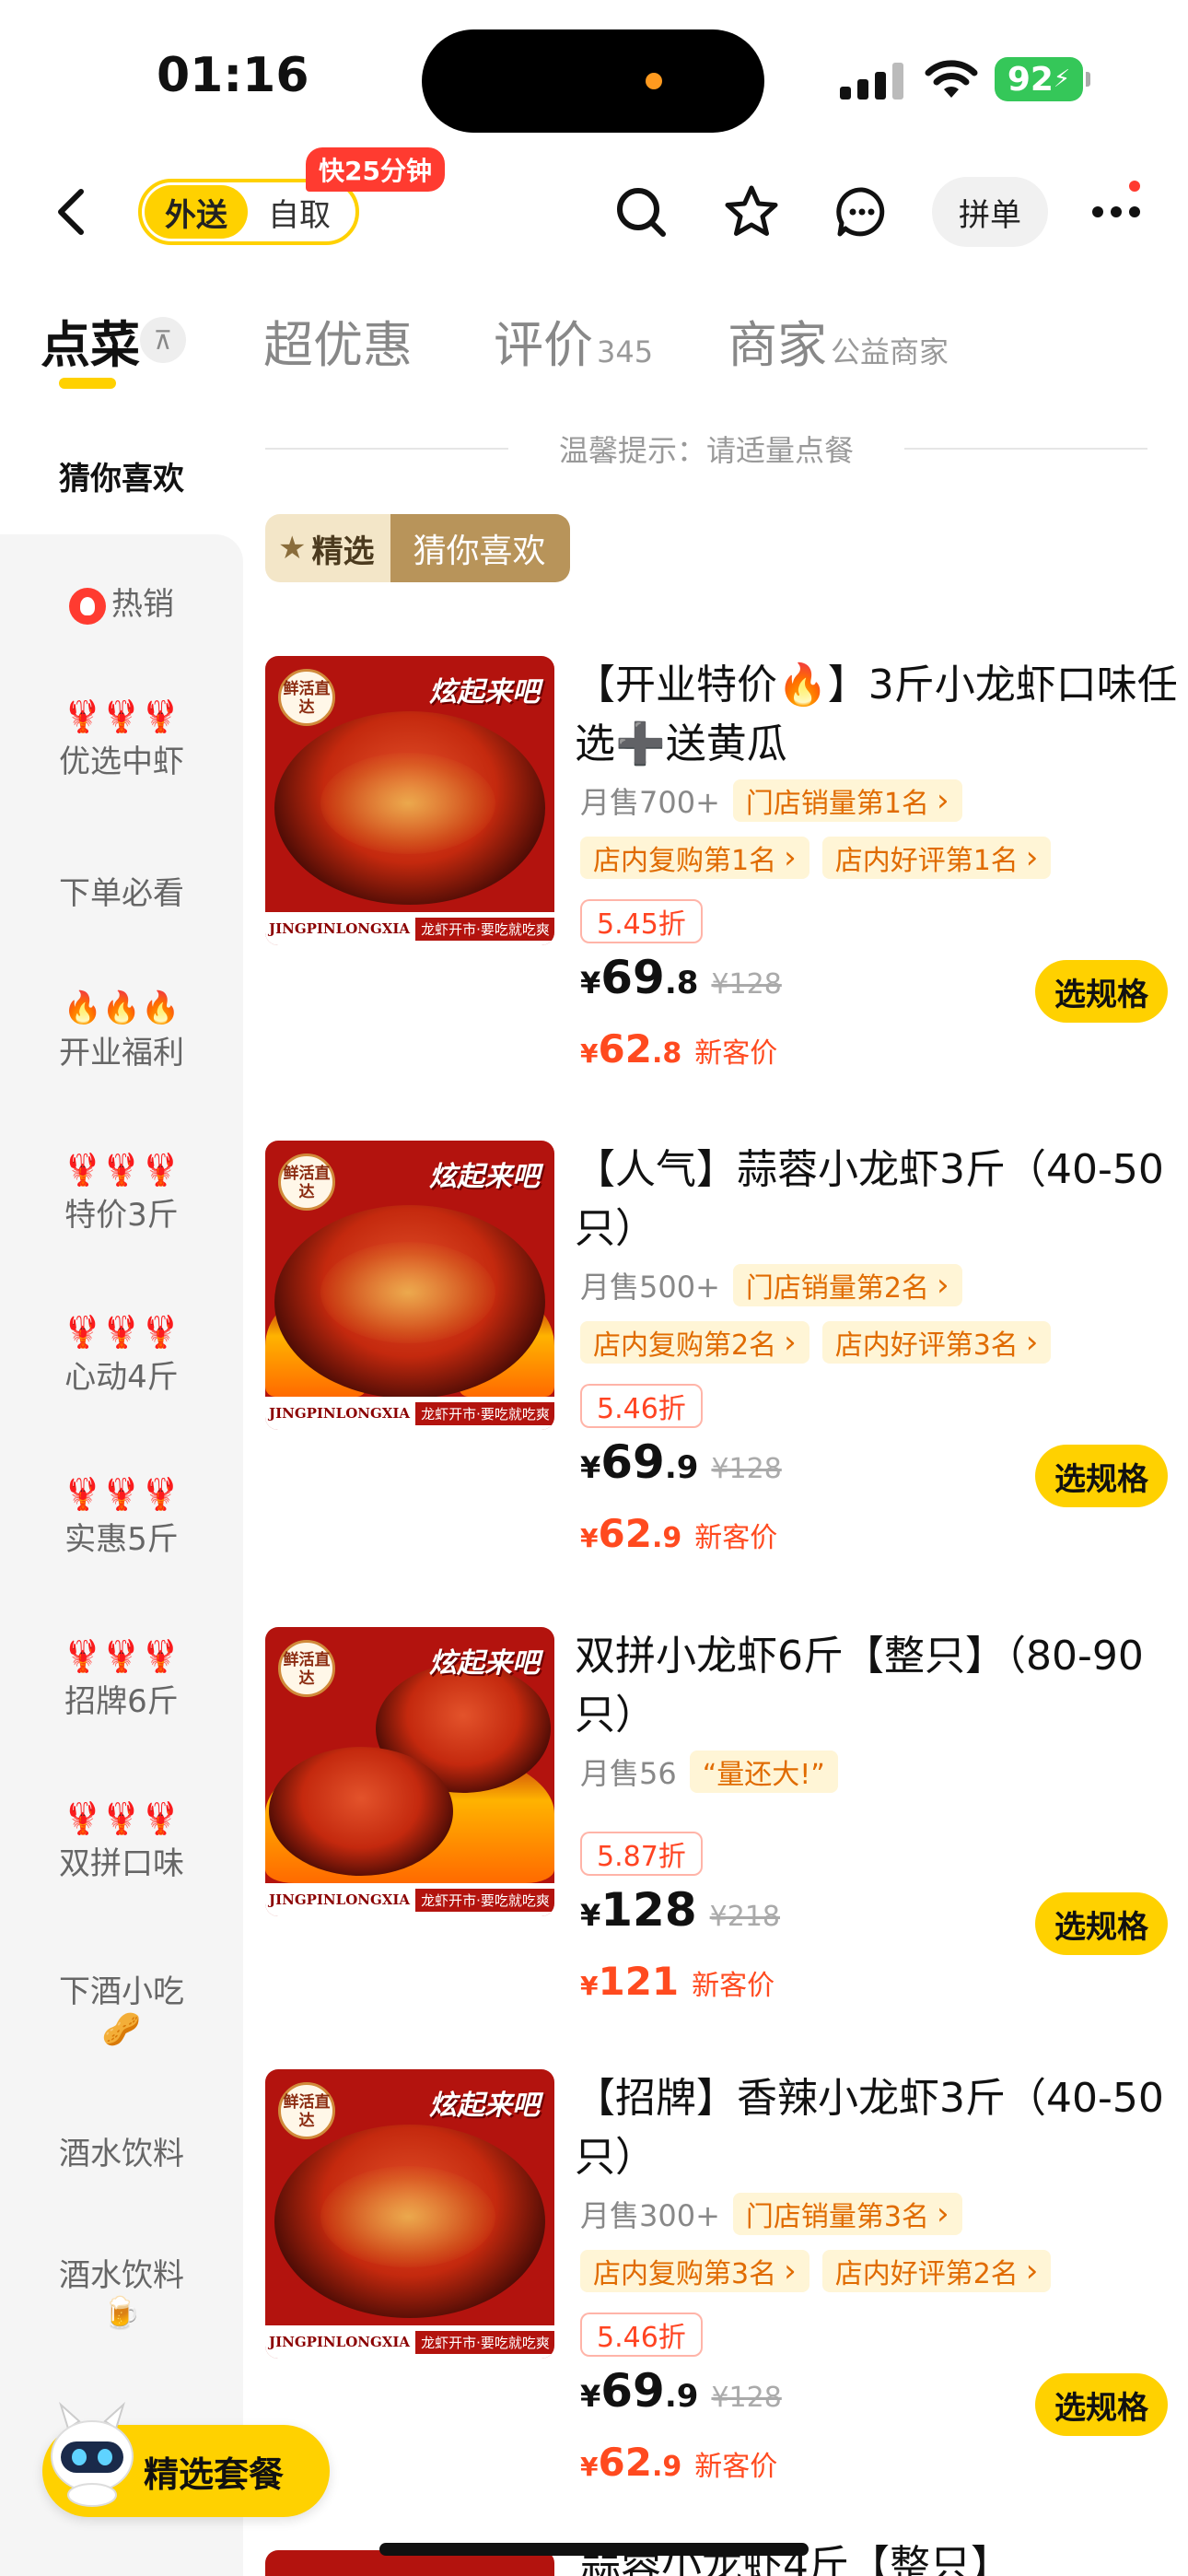 This screenshot has width=1188, height=2576. I want to click on sidebar-item-label: 下酒小吃, so click(121, 1992).